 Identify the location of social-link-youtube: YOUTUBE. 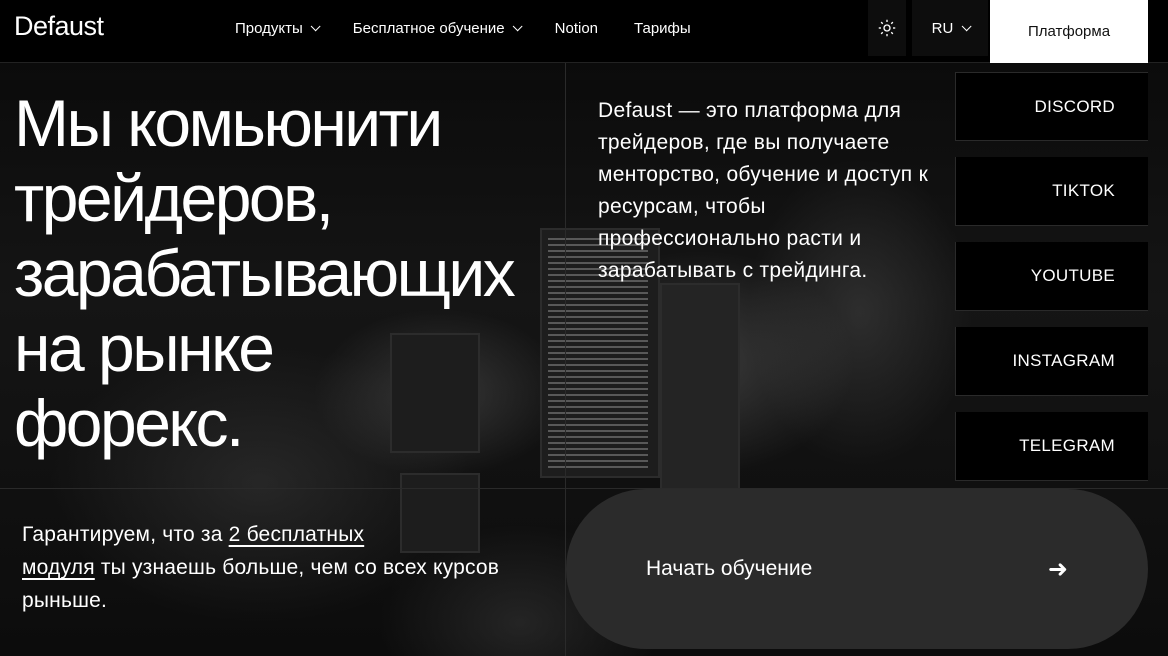
(1051, 276).